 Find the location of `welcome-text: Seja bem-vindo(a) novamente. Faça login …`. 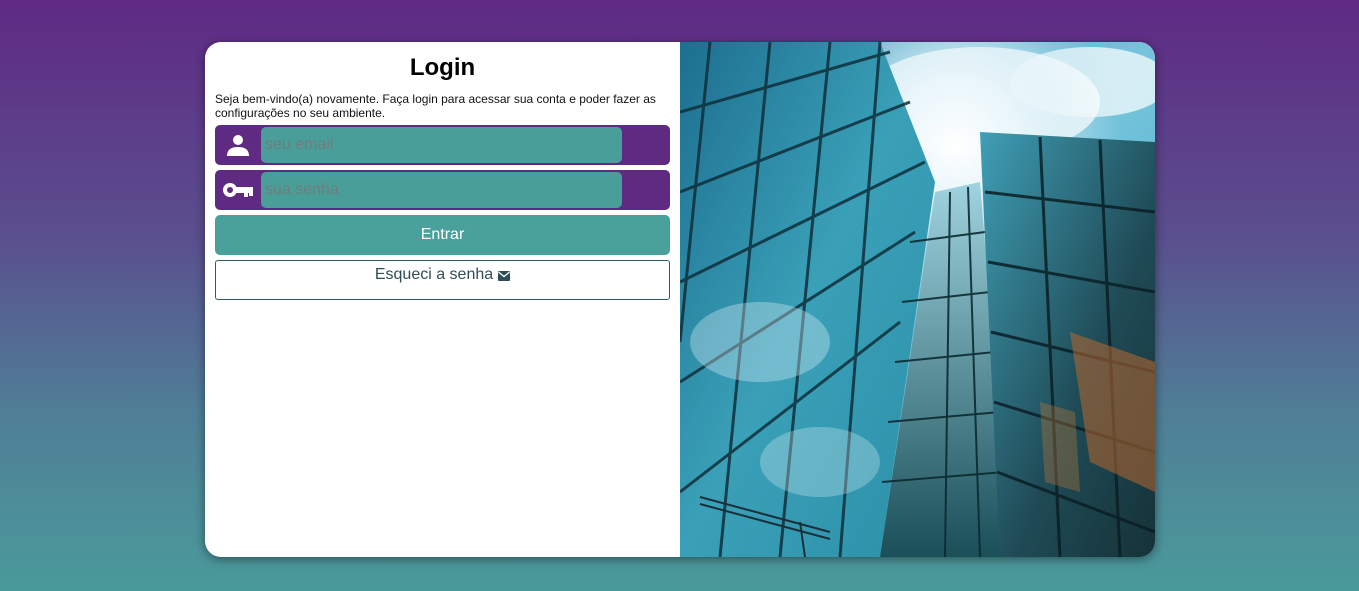

welcome-text: Seja bem-vindo(a) novamente. Faça login … is located at coordinates (435, 106).